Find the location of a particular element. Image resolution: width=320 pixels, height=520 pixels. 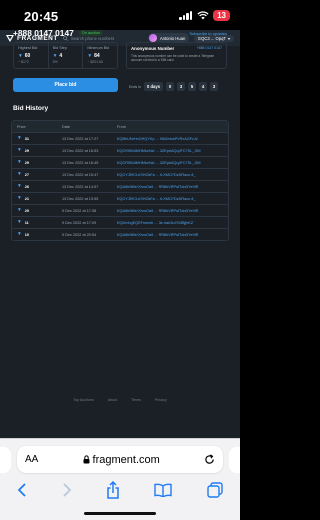

anonymous-number-link: +888 0147 0147 is located at coordinates (209, 48).